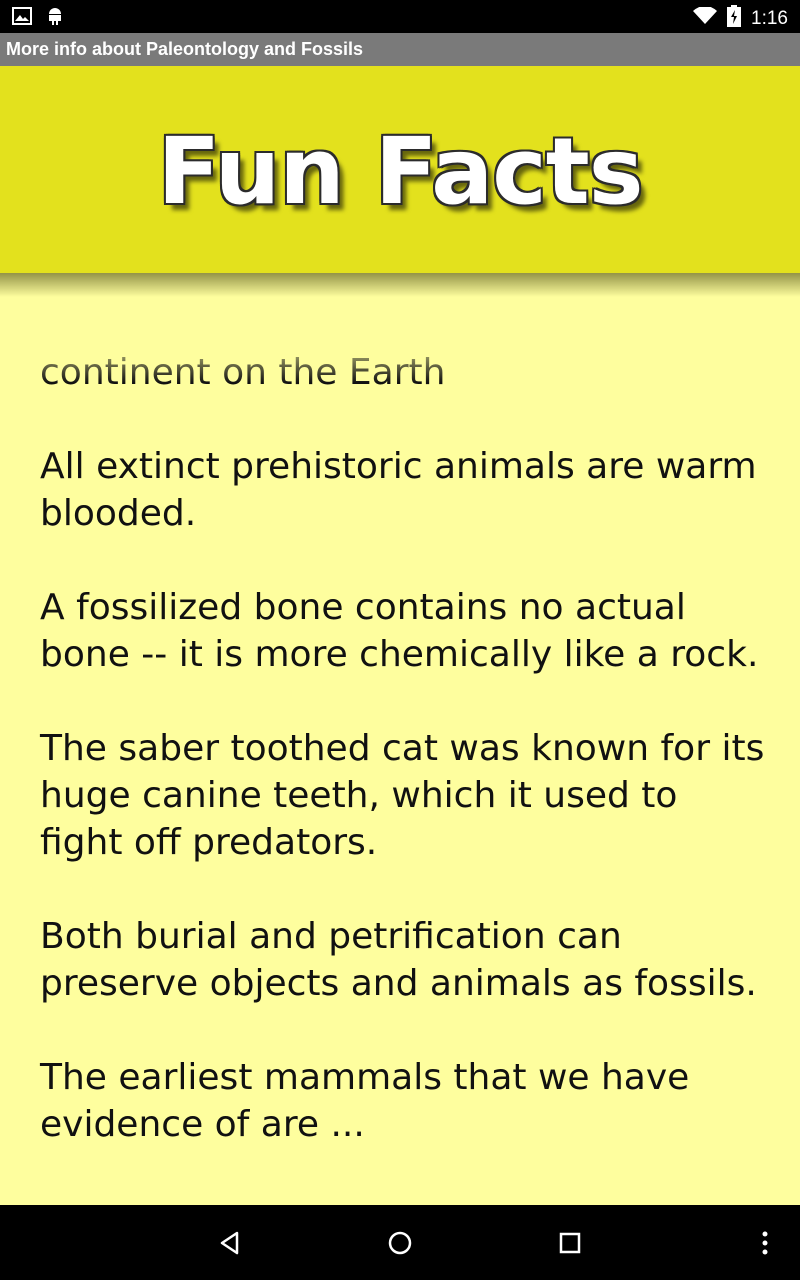 Image resolution: width=800 pixels, height=1280 pixels. Describe the element at coordinates (243, 372) in the screenshot. I see `fact-item: continent on the Earth` at that location.